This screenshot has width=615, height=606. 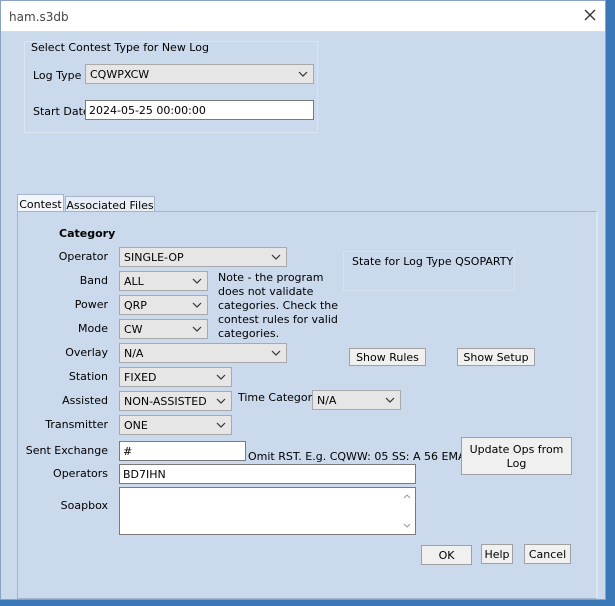 I want to click on show-setup-button: Show Setup, so click(x=496, y=357).